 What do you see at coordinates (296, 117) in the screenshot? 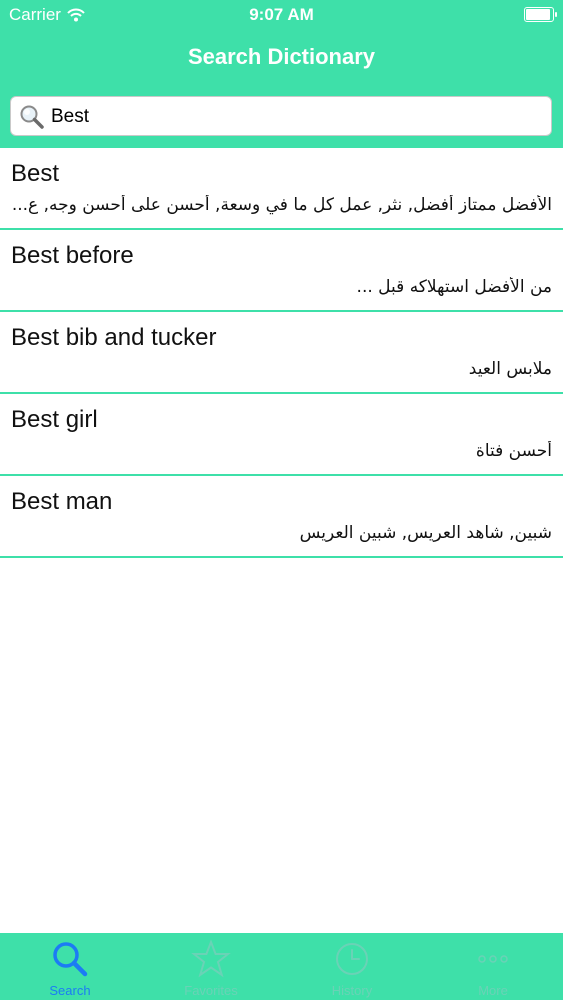
I see `search-input` at bounding box center [296, 117].